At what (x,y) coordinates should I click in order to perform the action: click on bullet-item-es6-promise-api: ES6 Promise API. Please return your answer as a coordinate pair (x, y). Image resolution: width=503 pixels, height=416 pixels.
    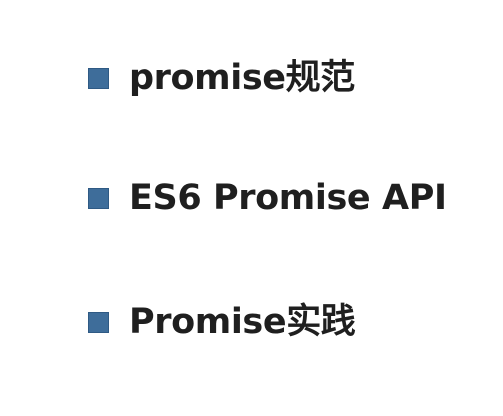
    Looking at the image, I should click on (267, 198).